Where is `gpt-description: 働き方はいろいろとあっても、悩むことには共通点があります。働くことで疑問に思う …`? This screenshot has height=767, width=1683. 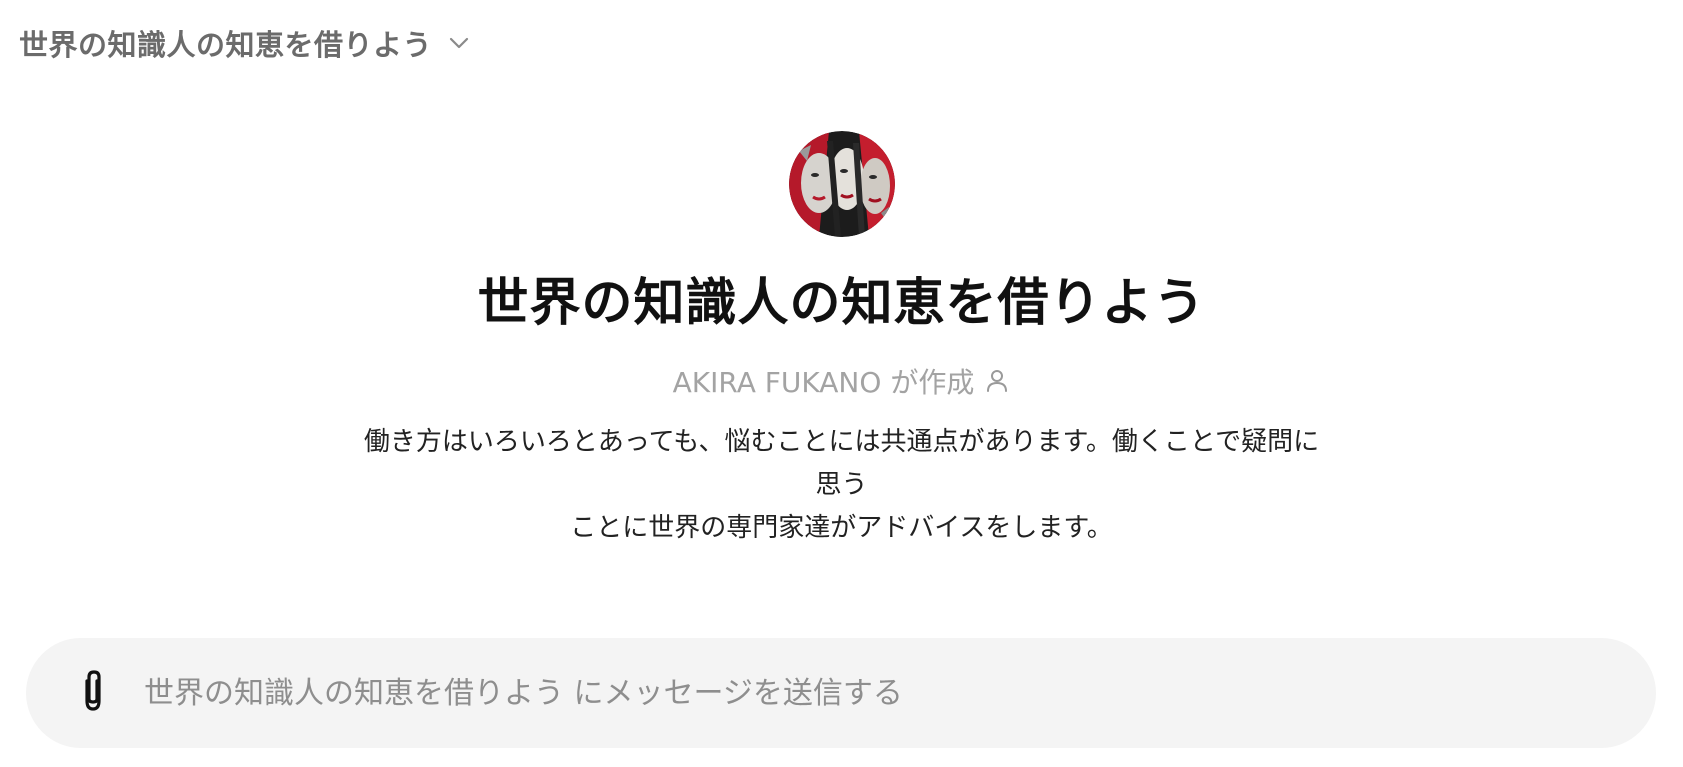 gpt-description: 働き方はいろいろとあっても、悩むことには共通点があります。働くことで疑問に思う … is located at coordinates (842, 485).